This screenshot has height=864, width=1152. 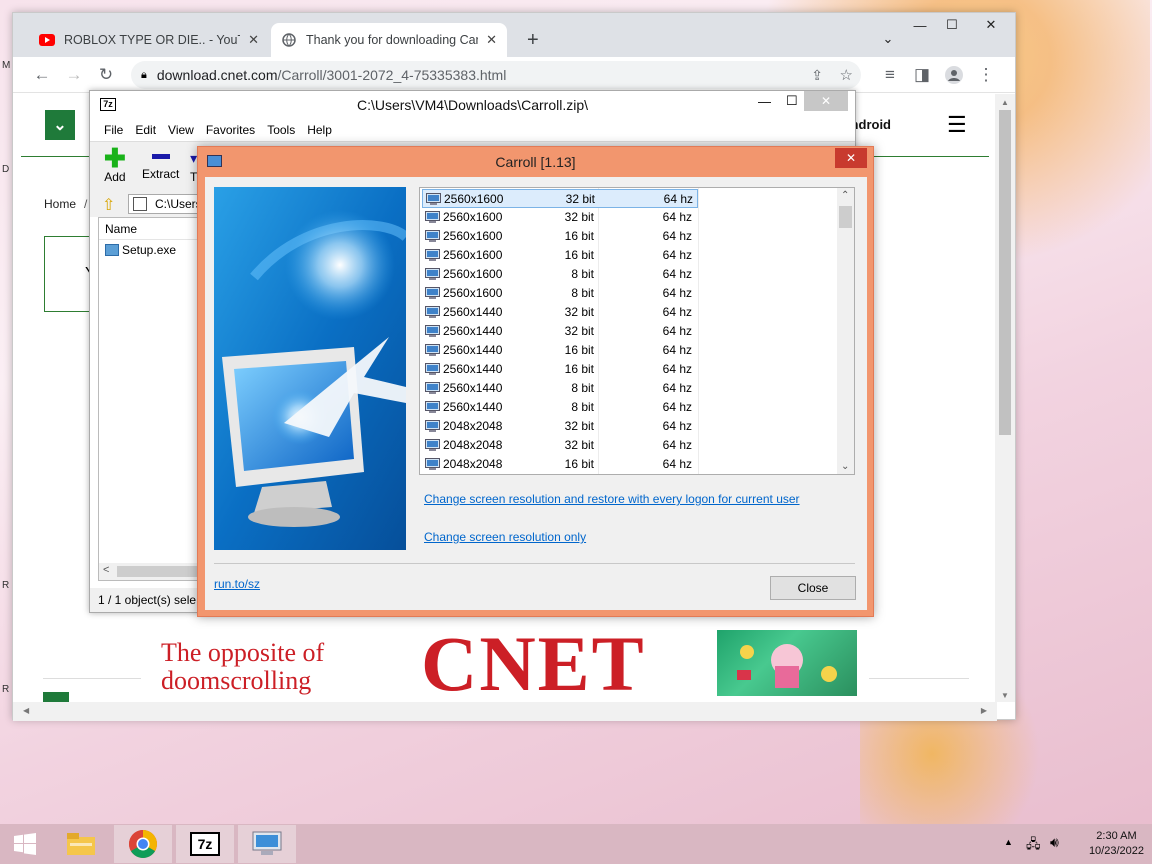 What do you see at coordinates (74, 75) in the screenshot?
I see `forward-icon: →` at bounding box center [74, 75].